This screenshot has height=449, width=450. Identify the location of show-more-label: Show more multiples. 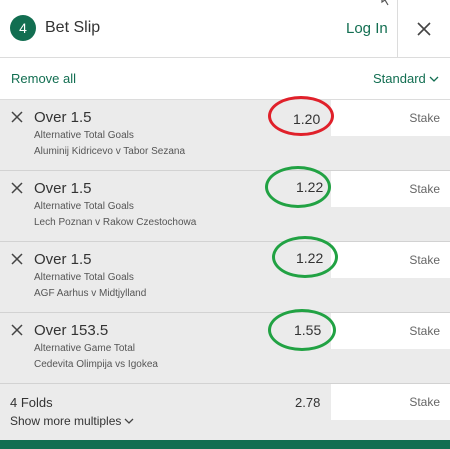
(66, 421).